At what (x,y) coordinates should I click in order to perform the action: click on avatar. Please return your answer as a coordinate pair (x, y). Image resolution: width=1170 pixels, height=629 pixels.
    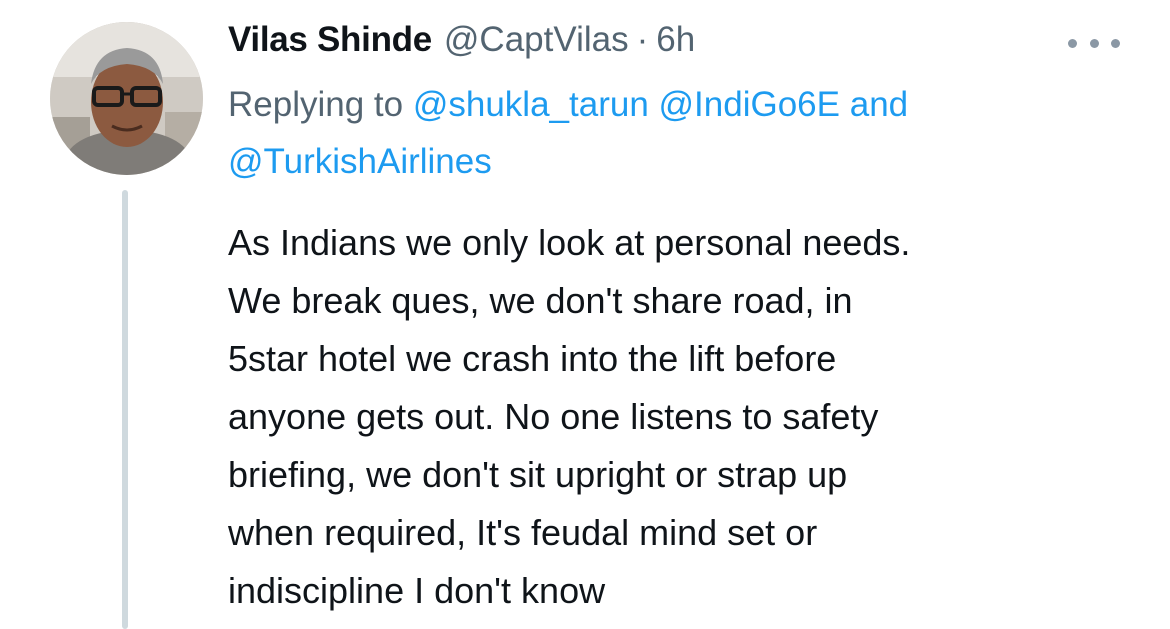
    Looking at the image, I should click on (126, 98).